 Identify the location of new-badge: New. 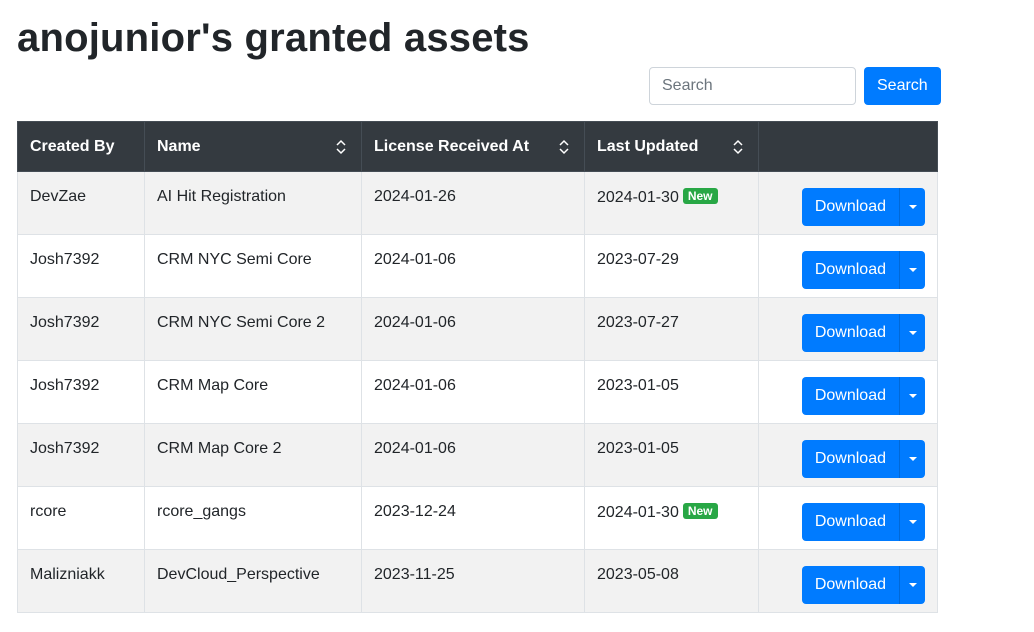
(700, 196).